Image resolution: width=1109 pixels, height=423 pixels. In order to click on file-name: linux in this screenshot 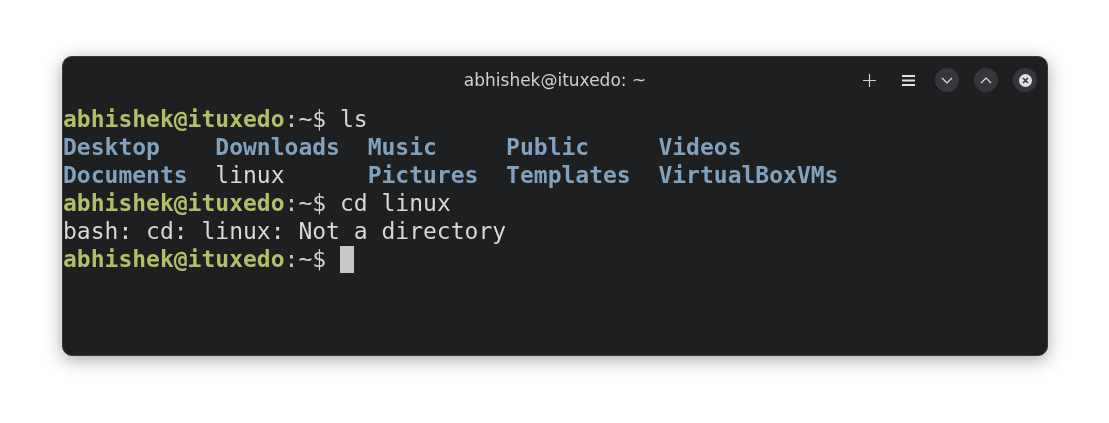, I will do `click(250, 175)`.